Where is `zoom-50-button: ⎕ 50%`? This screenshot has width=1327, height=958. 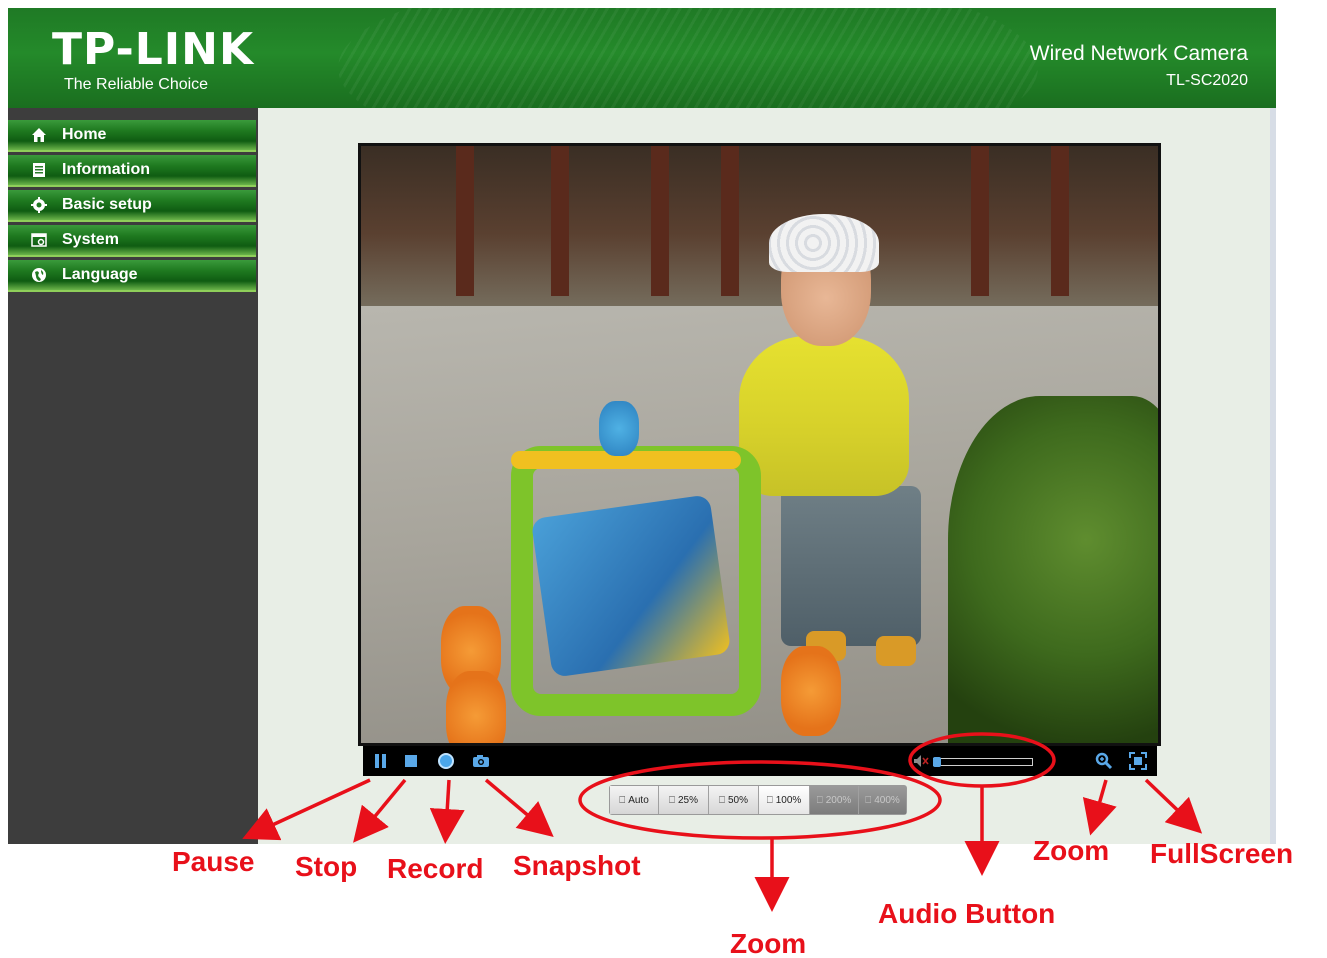 zoom-50-button: ⎕ 50% is located at coordinates (734, 800).